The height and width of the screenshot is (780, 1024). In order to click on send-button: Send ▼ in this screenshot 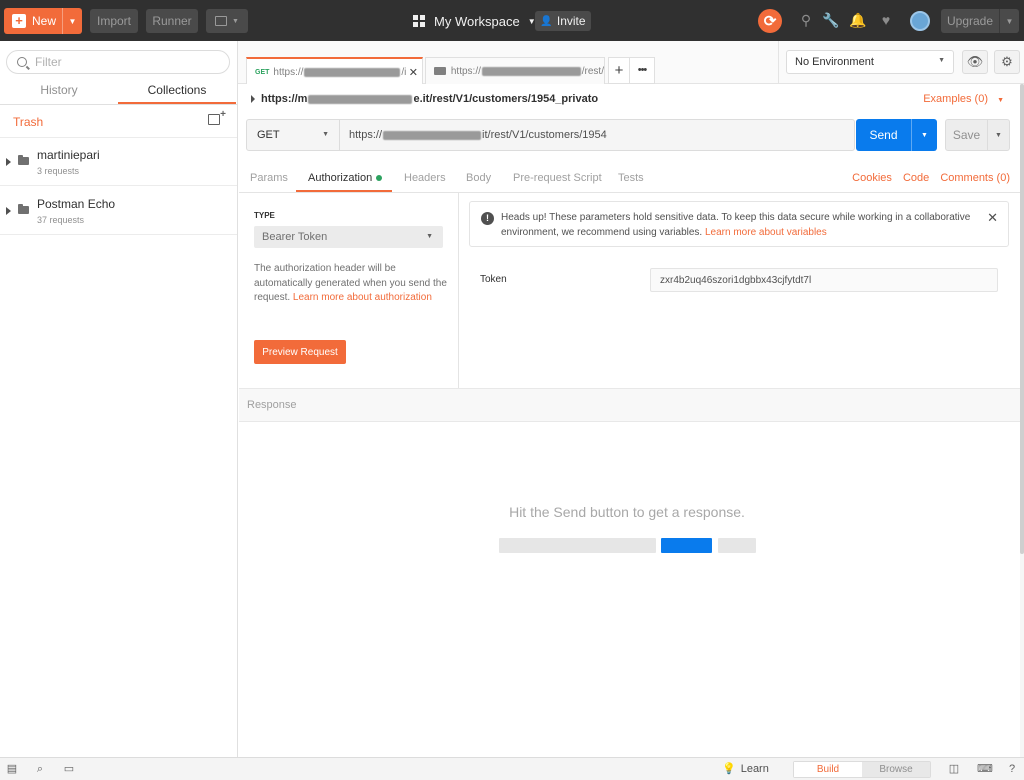, I will do `click(896, 135)`.